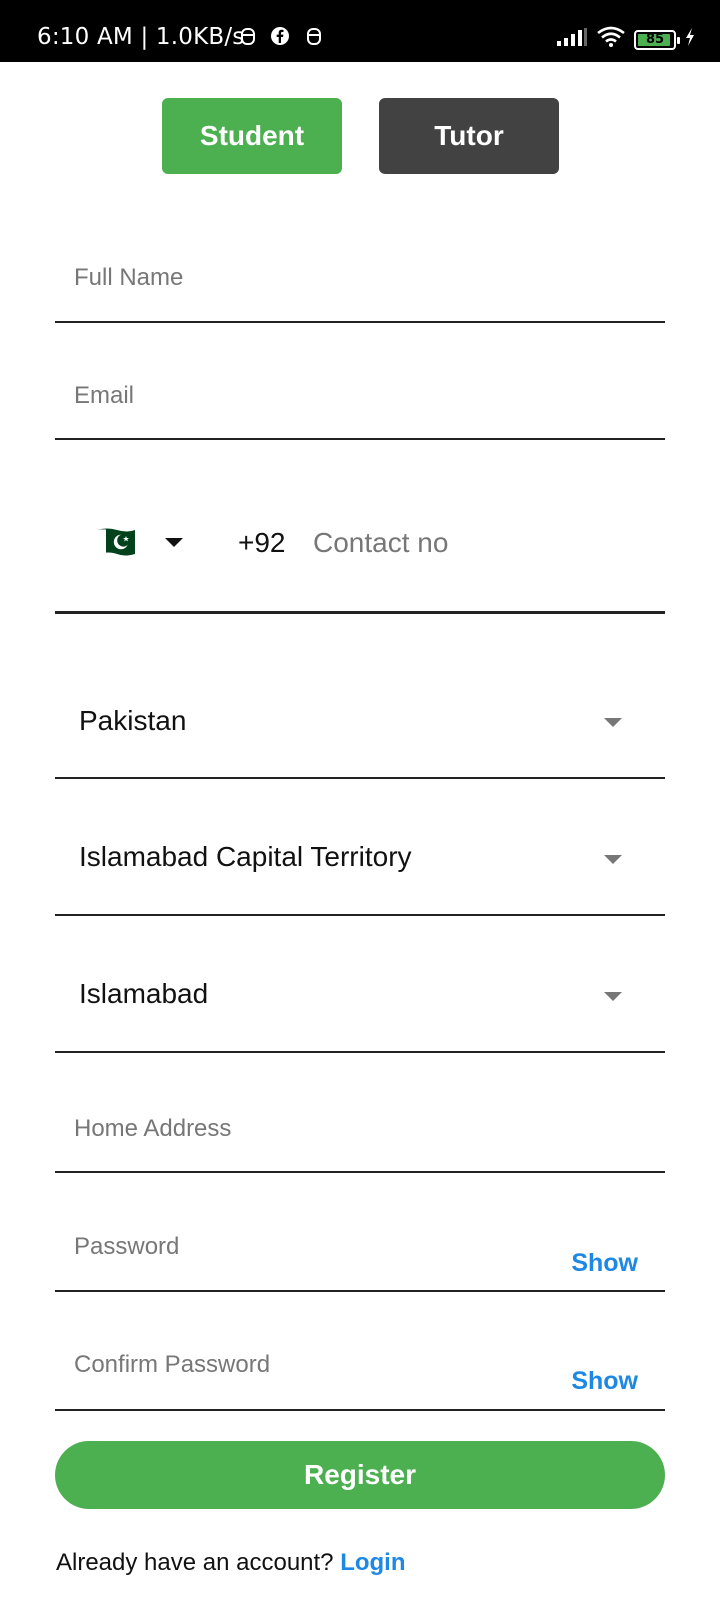  What do you see at coordinates (360, 1475) in the screenshot?
I see `register-button: Register` at bounding box center [360, 1475].